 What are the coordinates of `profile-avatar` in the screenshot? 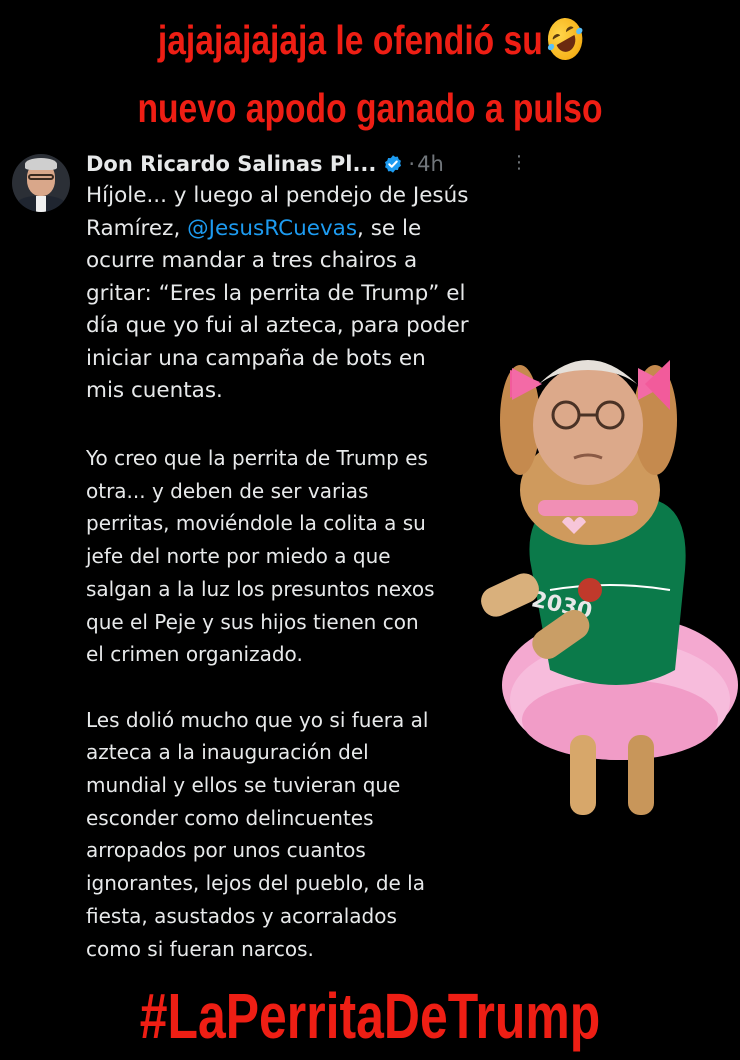 It's located at (41, 183).